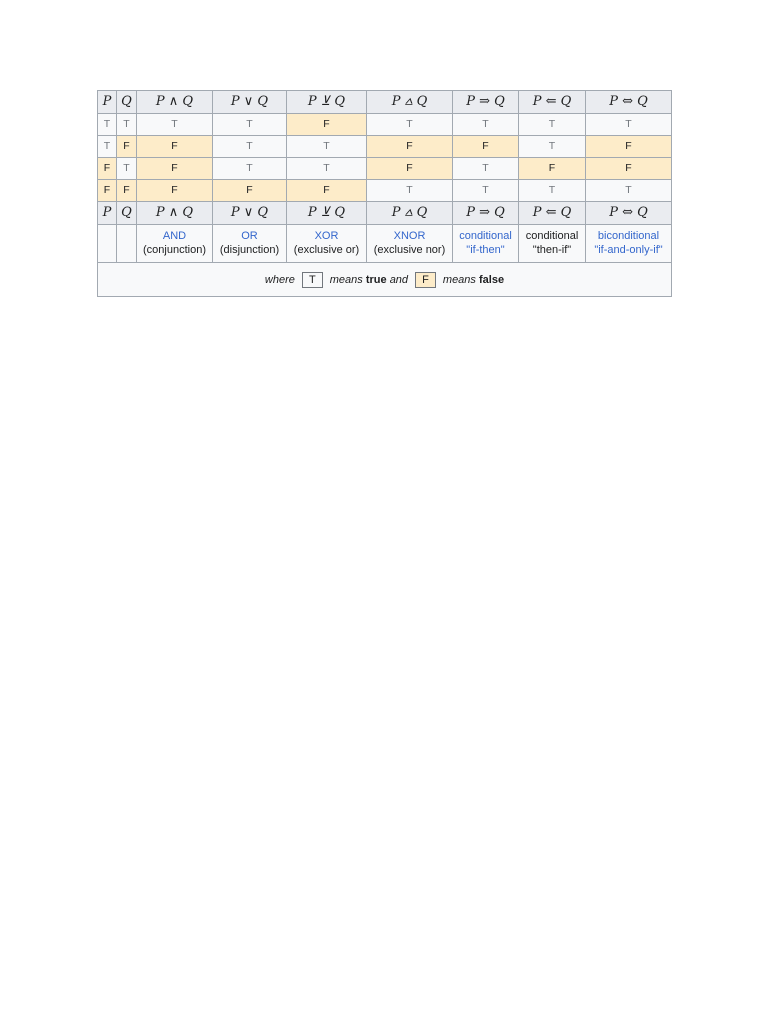  I want to click on operation-desc-link: "if-and-only-if", so click(628, 250).